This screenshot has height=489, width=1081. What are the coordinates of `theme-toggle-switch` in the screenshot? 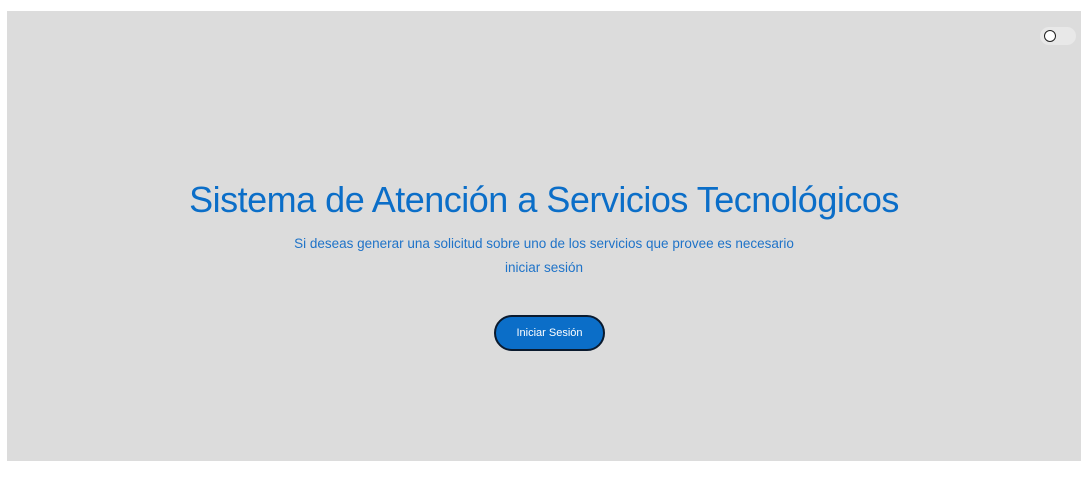 It's located at (1058, 36).